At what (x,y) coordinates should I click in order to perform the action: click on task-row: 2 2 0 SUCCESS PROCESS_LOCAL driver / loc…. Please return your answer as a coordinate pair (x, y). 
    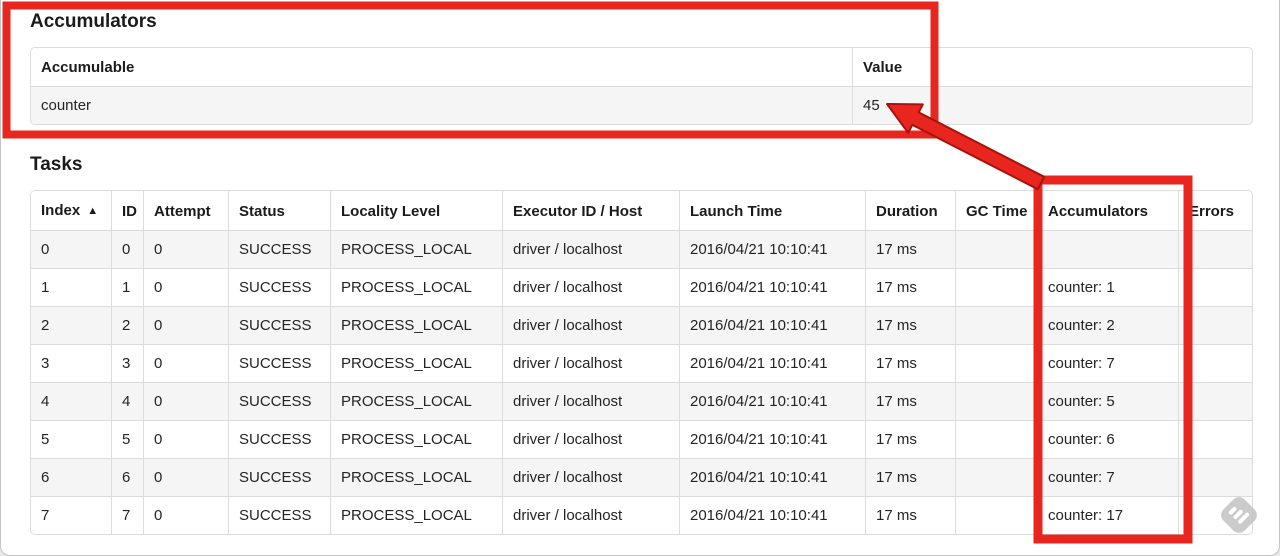
    Looking at the image, I should click on (641, 326).